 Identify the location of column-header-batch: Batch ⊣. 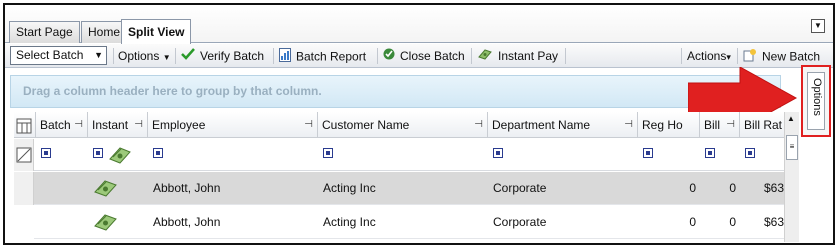
(62, 125).